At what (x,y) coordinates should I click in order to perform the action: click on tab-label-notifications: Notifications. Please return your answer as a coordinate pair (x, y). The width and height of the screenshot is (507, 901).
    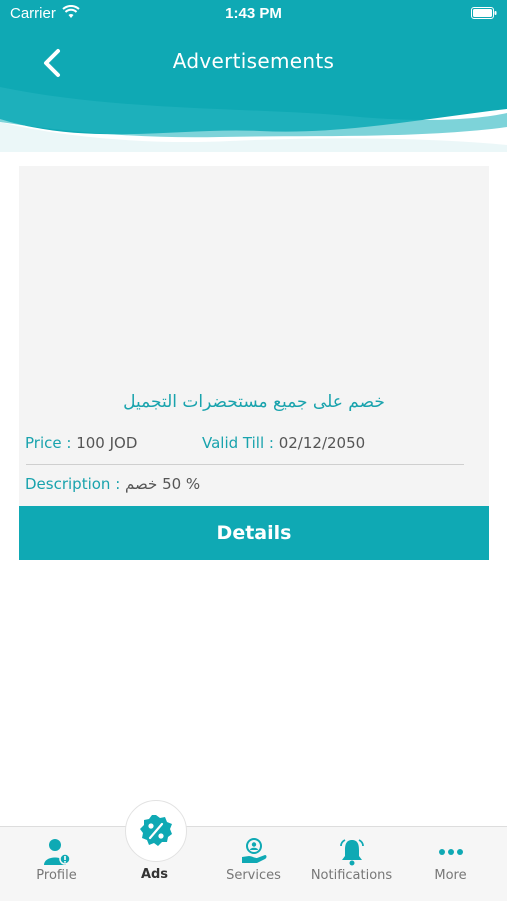
    Looking at the image, I should click on (351, 875).